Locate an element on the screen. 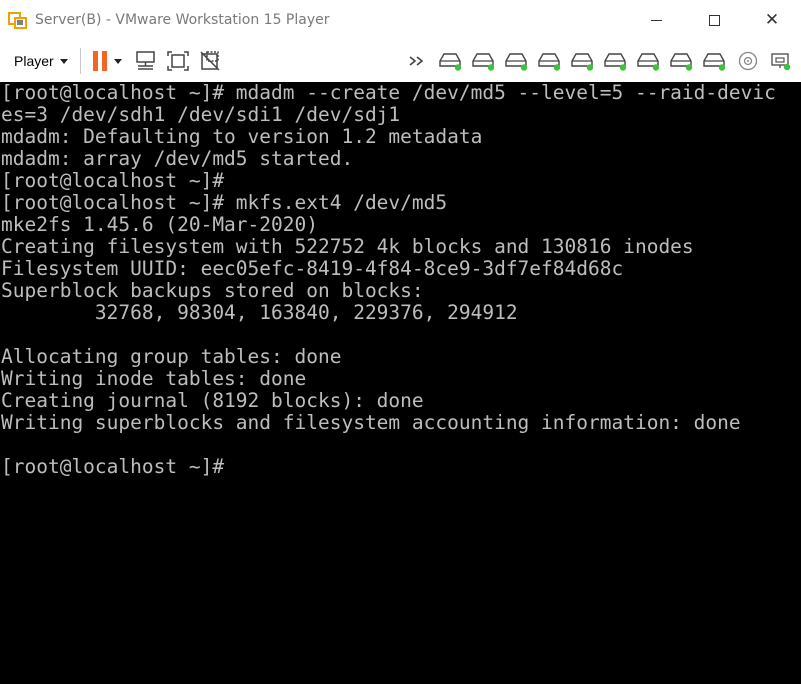 Image resolution: width=801 pixels, height=684 pixels. unity-icon is located at coordinates (210, 61).